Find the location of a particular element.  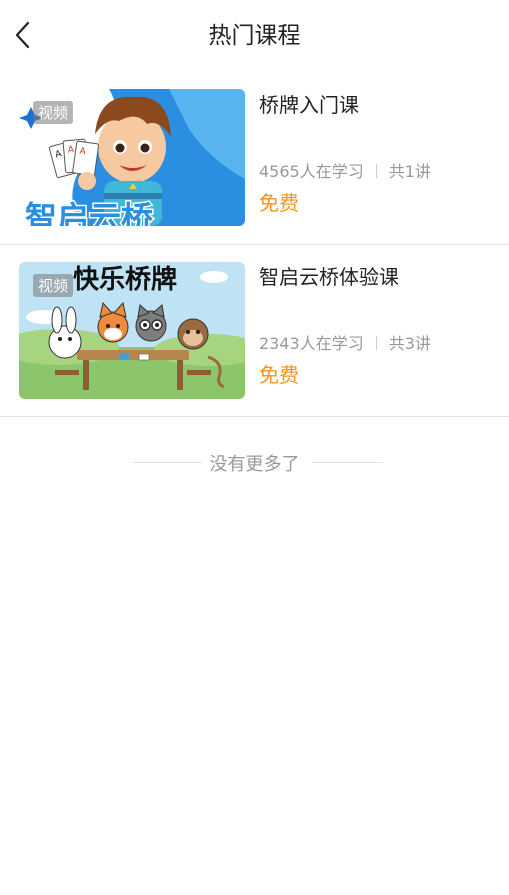

divider-line is located at coordinates (347, 462).